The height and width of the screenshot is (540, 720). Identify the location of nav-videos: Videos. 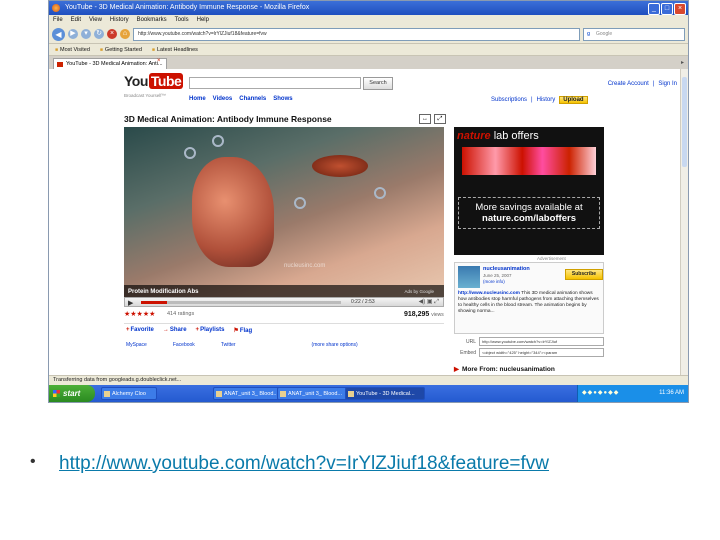
(223, 99).